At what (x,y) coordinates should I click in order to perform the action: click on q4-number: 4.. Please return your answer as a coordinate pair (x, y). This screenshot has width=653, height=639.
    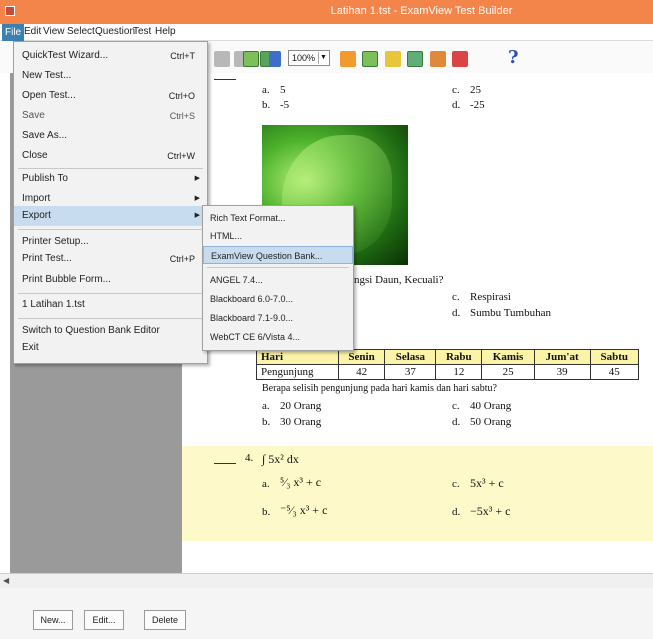
    Looking at the image, I should click on (249, 458).